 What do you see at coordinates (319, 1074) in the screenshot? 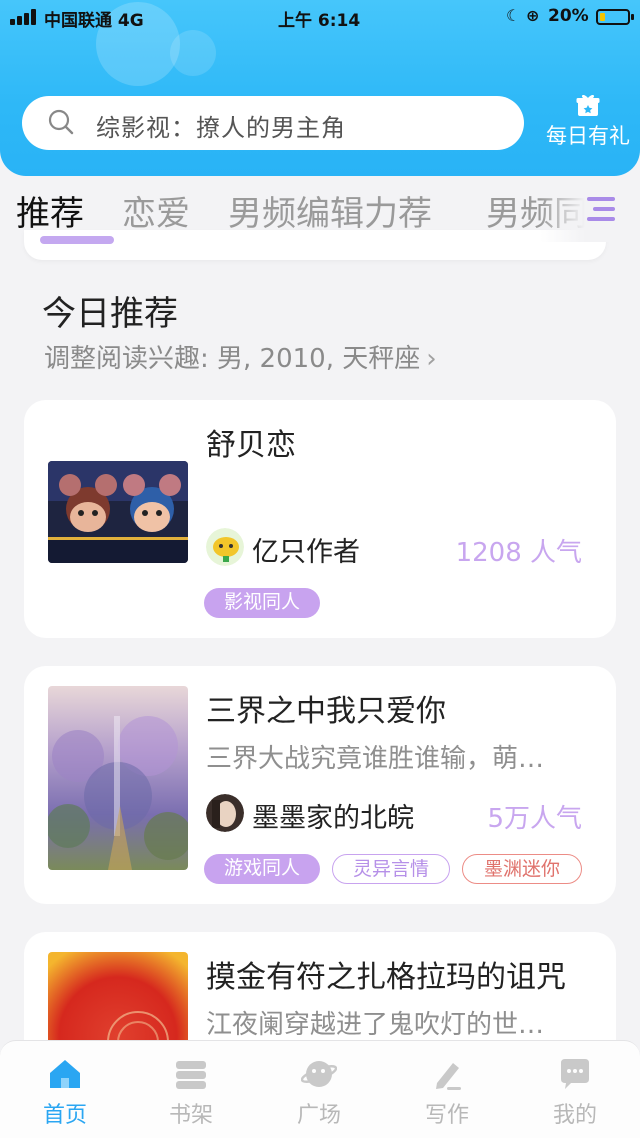
I see `plaza-icon` at bounding box center [319, 1074].